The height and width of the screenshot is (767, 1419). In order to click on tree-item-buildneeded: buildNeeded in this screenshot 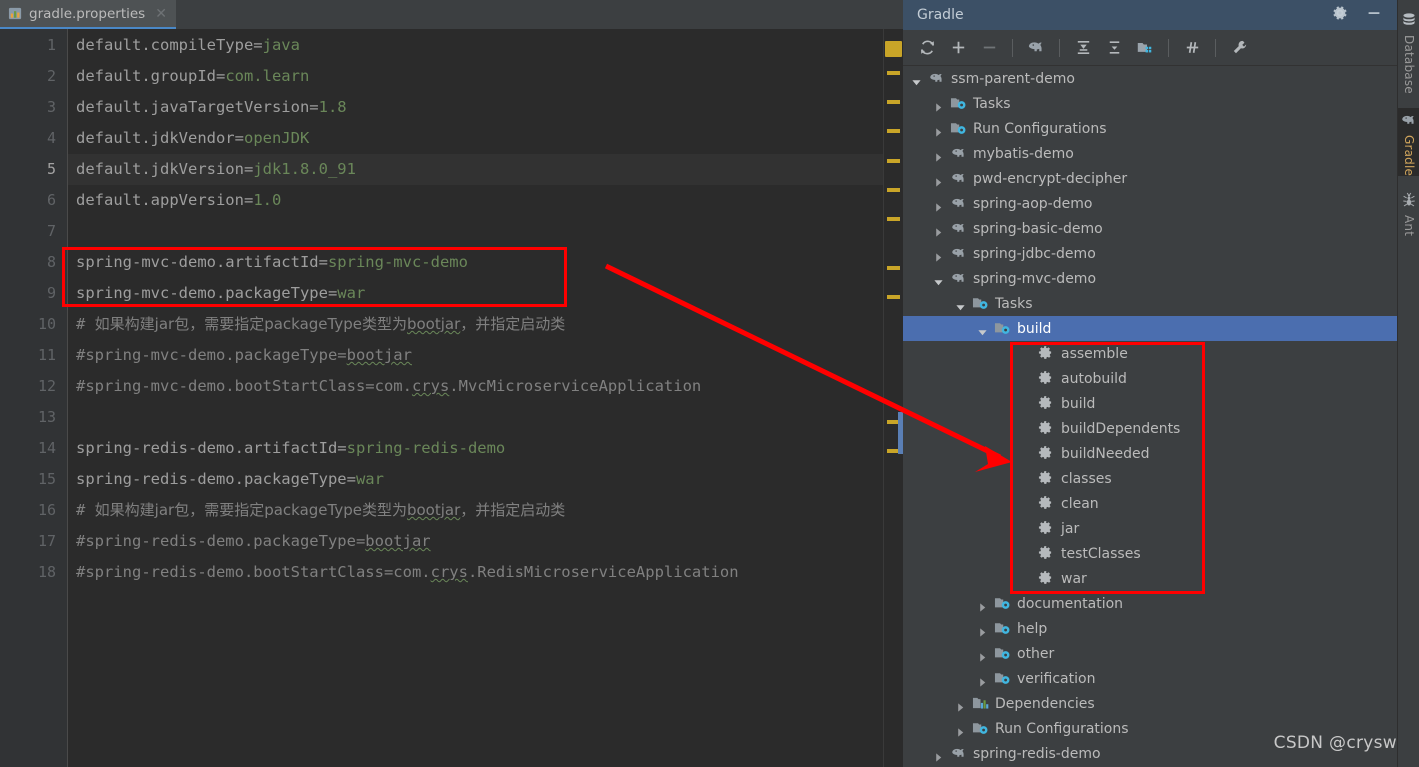, I will do `click(1150, 453)`.